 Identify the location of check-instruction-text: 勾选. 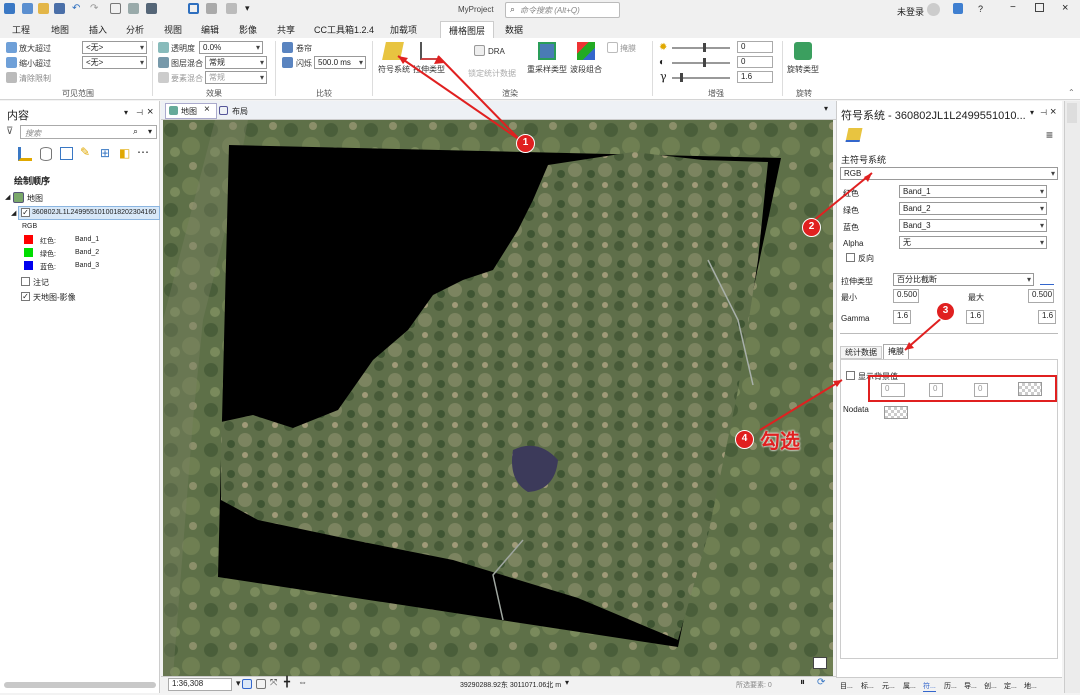
(780, 442).